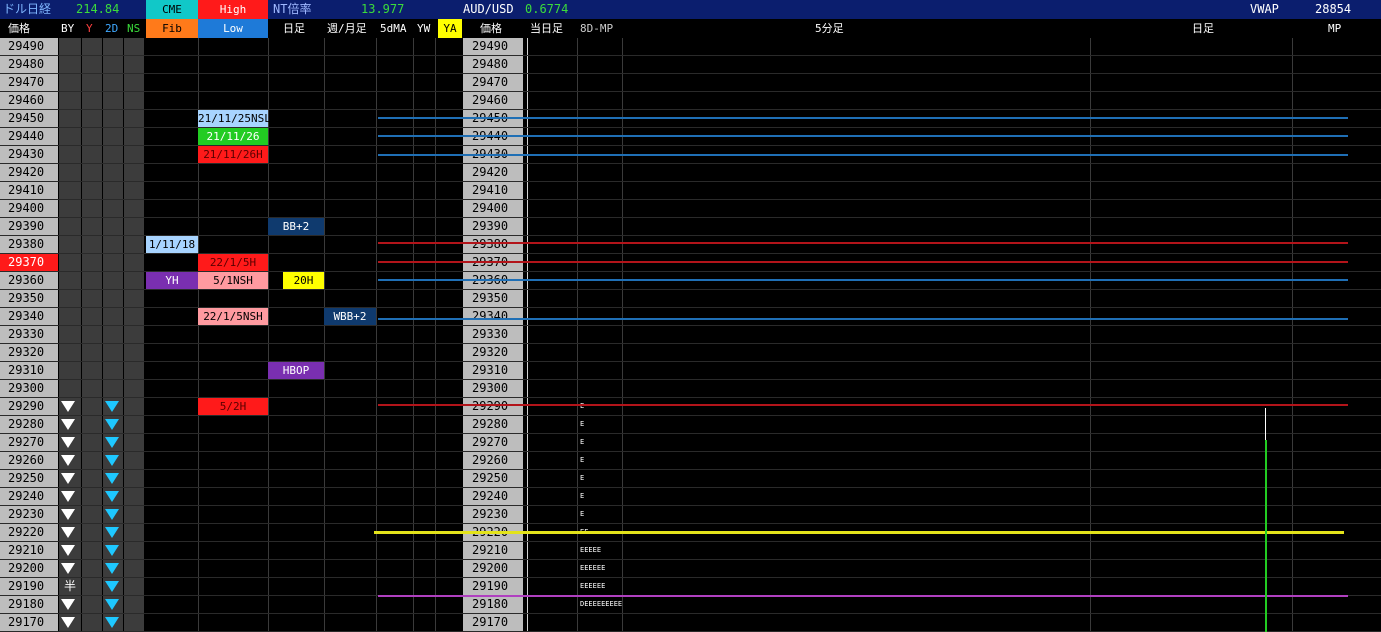 Image resolution: width=1381 pixels, height=632 pixels. What do you see at coordinates (233, 316) in the screenshot?
I see `high-low-tag: 22/1/5NSH` at bounding box center [233, 316].